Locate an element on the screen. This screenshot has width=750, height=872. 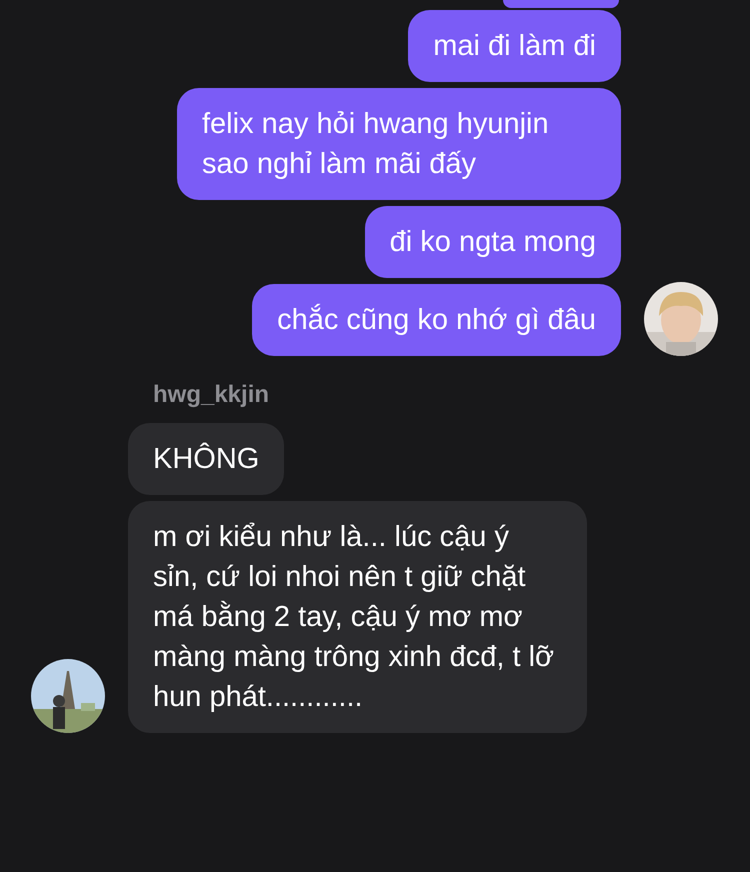
message-bubble: mai đi làm đi is located at coordinates (514, 46).